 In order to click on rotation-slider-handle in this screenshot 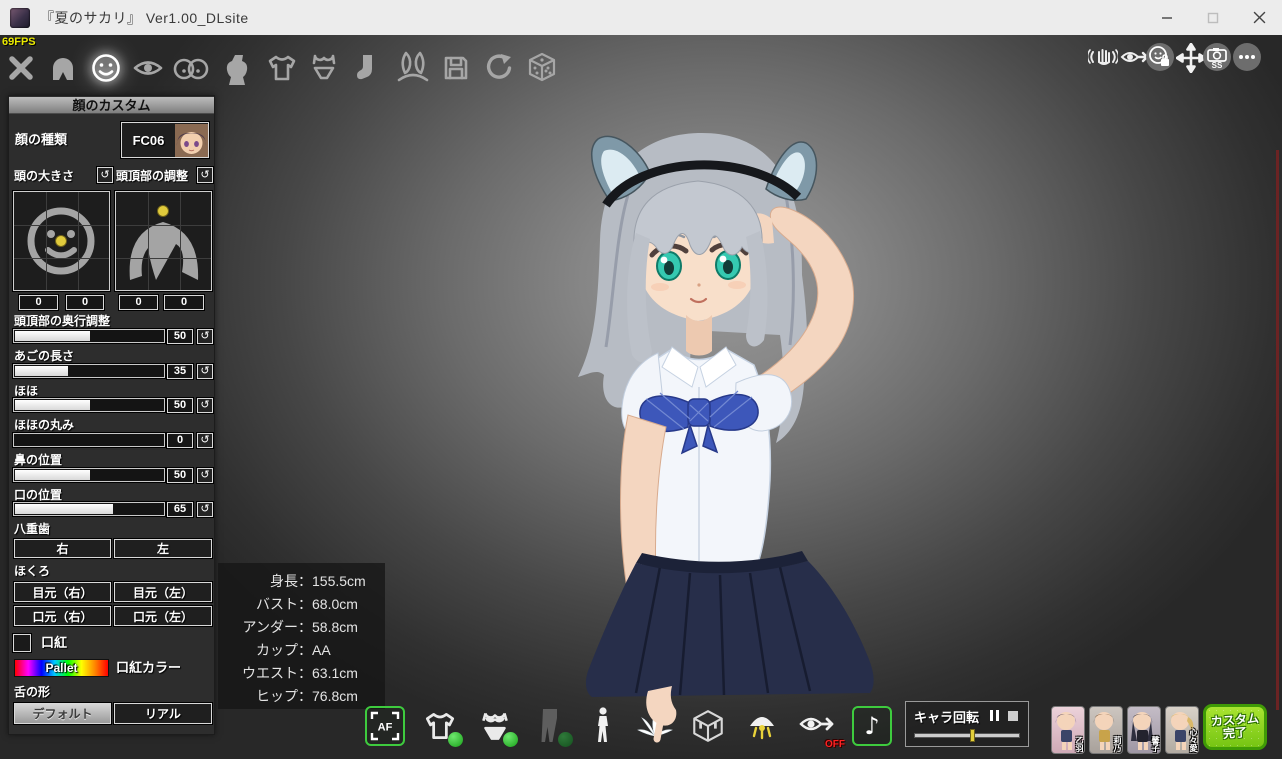, I will do `click(973, 735)`.